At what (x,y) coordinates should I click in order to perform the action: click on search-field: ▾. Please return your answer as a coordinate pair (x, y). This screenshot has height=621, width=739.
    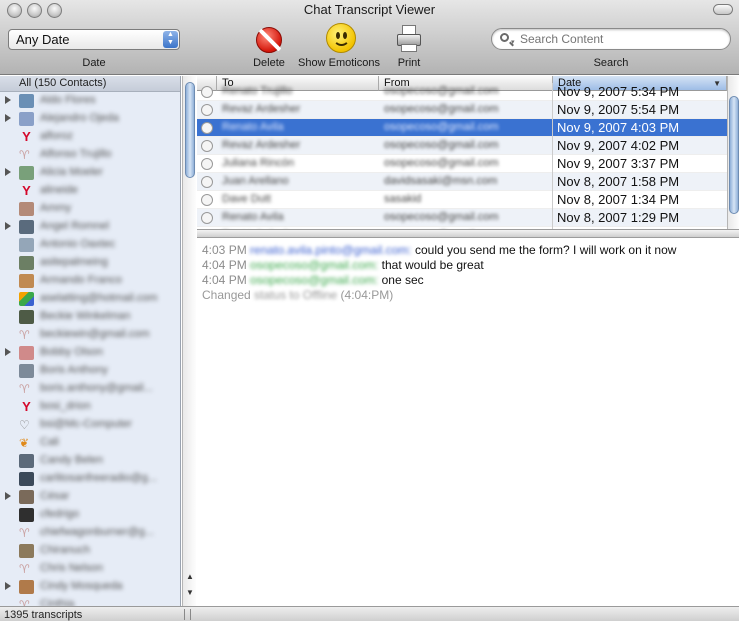
    Looking at the image, I should click on (611, 39).